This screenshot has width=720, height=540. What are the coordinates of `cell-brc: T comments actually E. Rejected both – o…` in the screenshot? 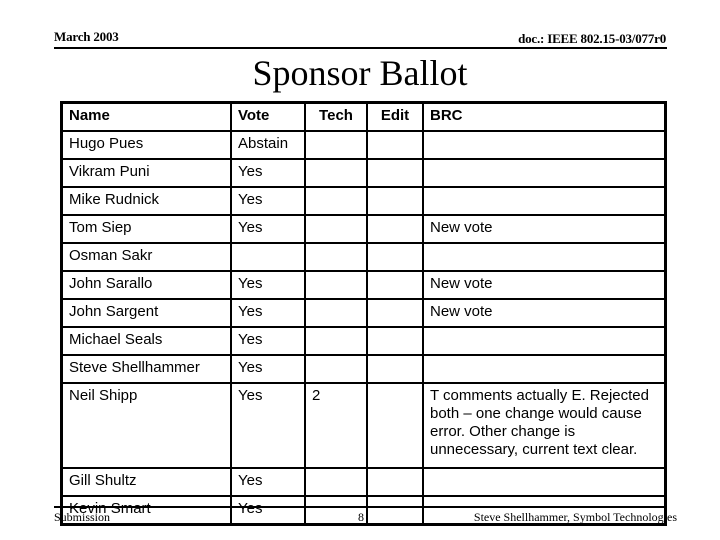 It's located at (544, 425).